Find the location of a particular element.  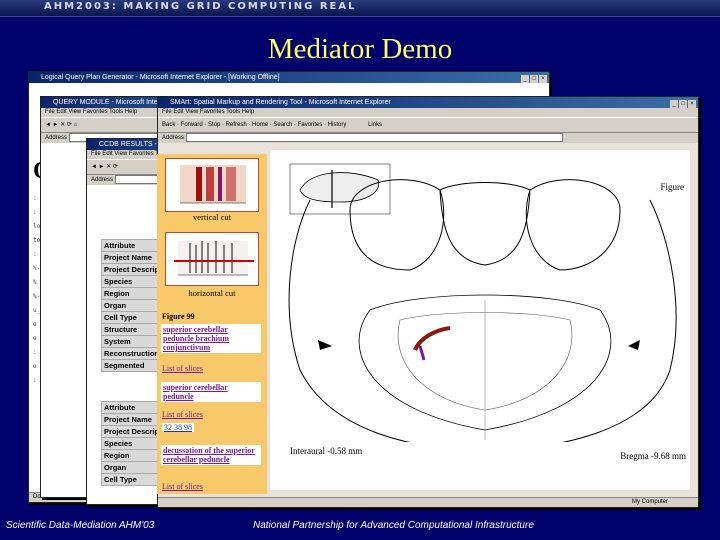

vertical-cut-thumbnail is located at coordinates (212, 185).